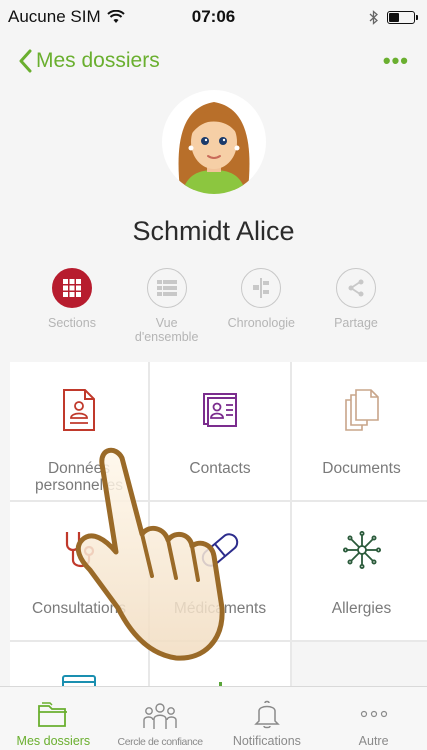 The height and width of the screenshot is (750, 427). What do you see at coordinates (361, 468) in the screenshot?
I see `section-documents-label: Documents` at bounding box center [361, 468].